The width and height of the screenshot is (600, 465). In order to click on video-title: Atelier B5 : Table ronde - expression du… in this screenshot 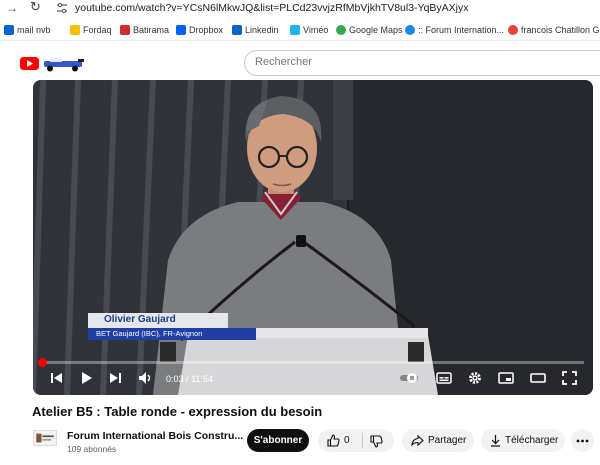, I will do `click(177, 411)`.